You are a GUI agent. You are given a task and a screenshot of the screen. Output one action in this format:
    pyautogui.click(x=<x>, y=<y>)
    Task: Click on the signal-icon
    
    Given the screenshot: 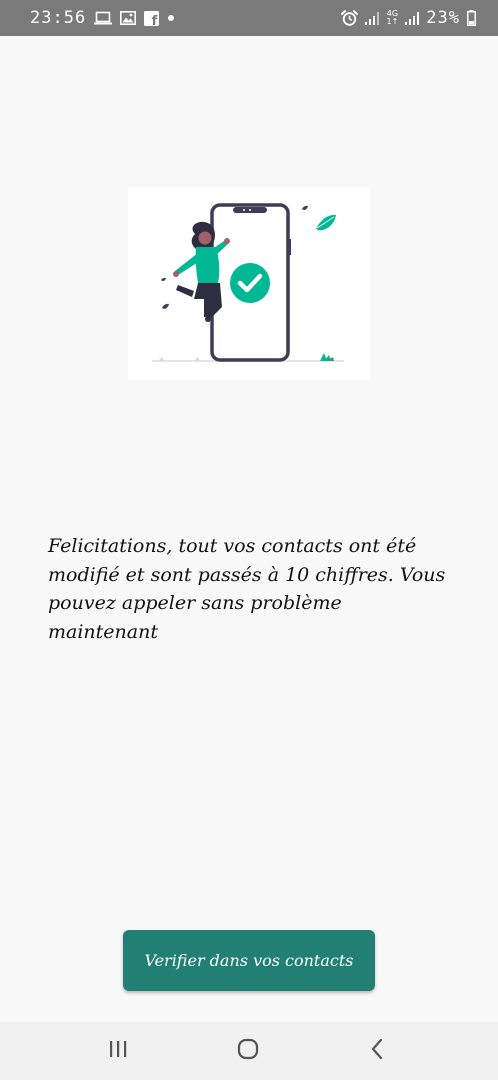 What is the action you would take?
    pyautogui.click(x=372, y=18)
    